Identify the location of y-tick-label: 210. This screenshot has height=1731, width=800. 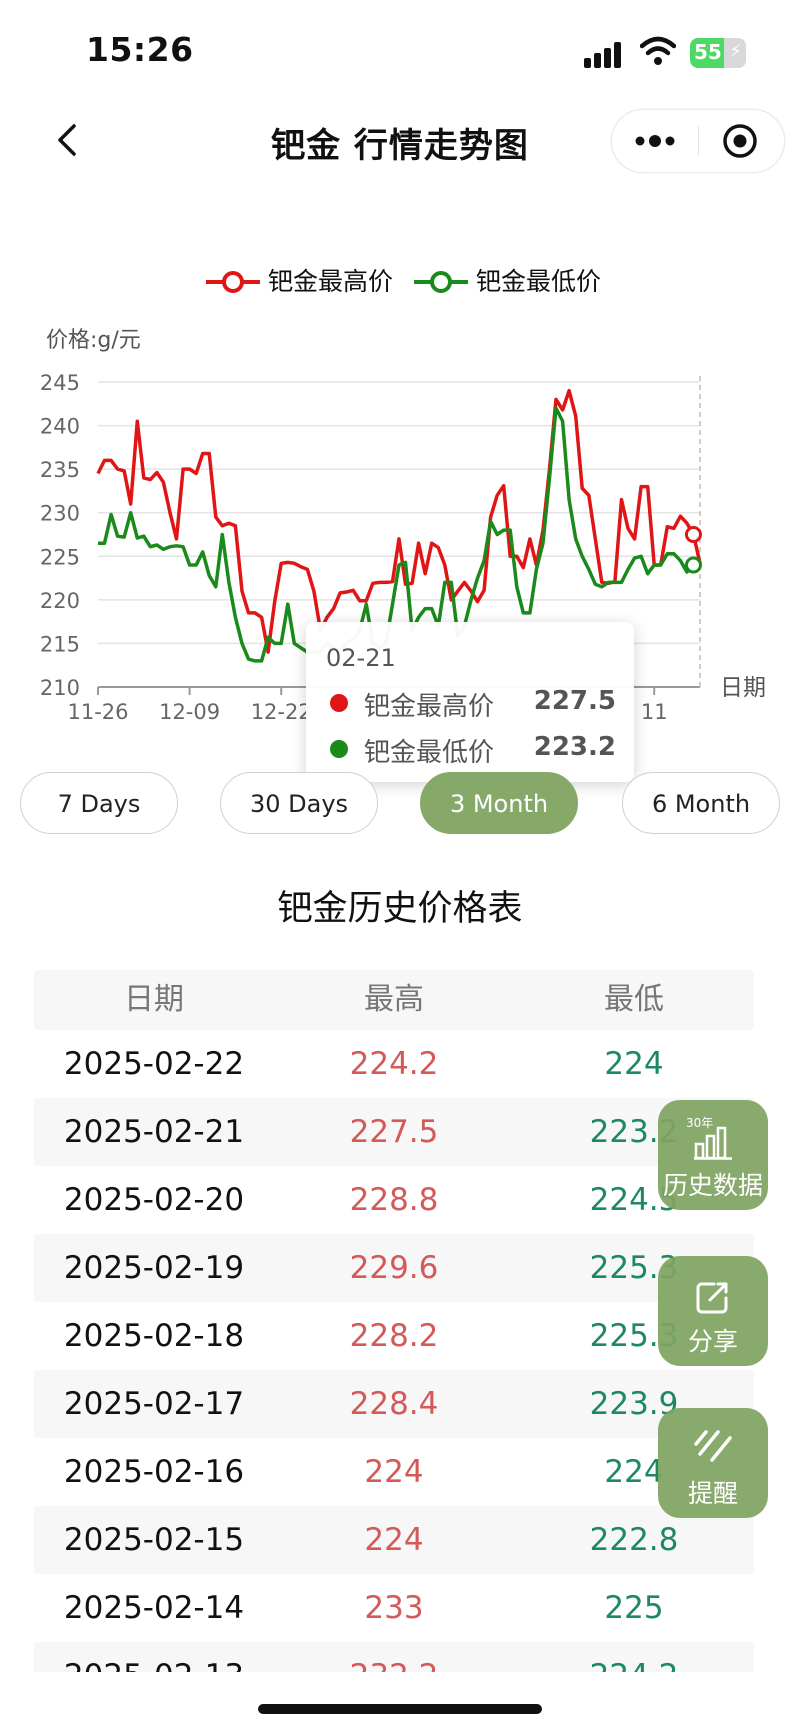
(60, 688).